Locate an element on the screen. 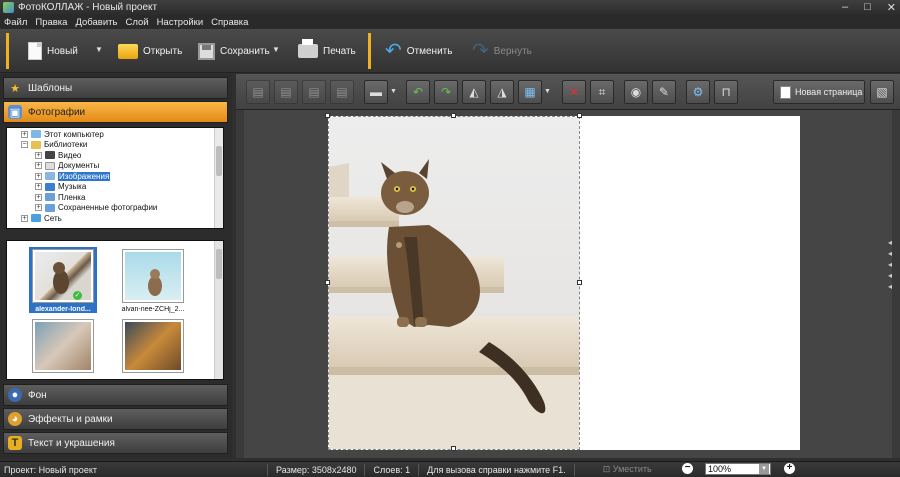 The height and width of the screenshot is (477, 900). new-page-button: Новая страница is located at coordinates (819, 92).